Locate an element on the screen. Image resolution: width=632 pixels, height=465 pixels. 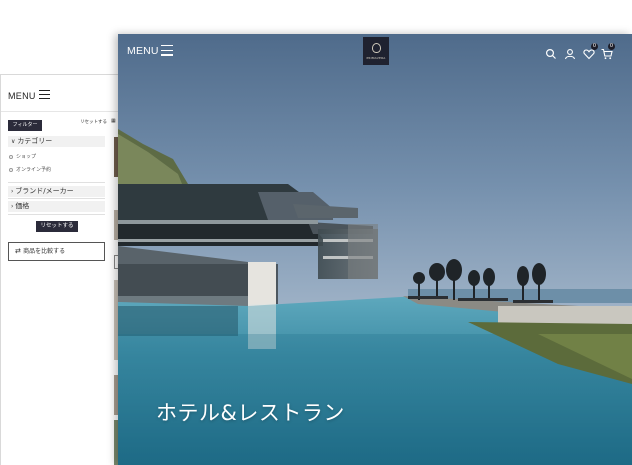
category-item-online-booking: オンライン予約 is located at coordinates (30, 169).